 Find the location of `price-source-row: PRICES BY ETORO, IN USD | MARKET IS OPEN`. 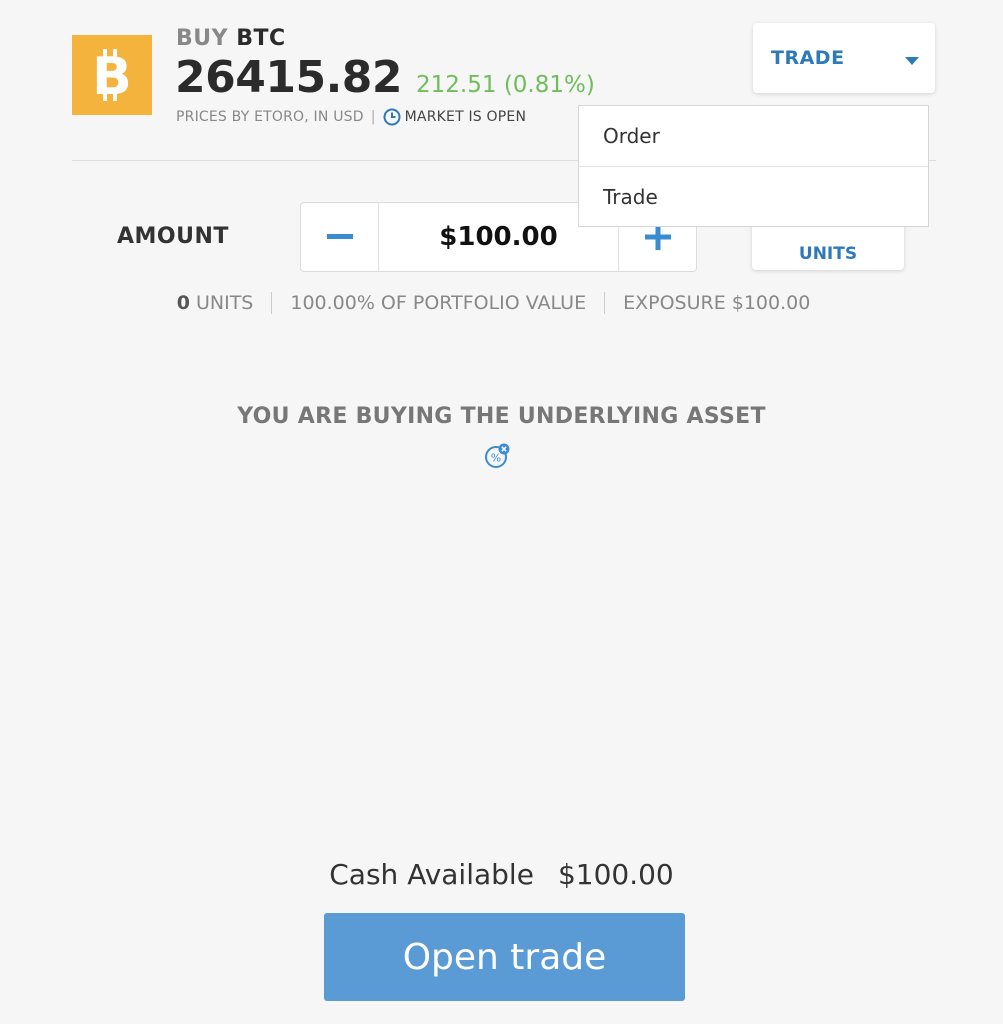

price-source-row: PRICES BY ETORO, IN USD | MARKET IS OPEN is located at coordinates (351, 117).